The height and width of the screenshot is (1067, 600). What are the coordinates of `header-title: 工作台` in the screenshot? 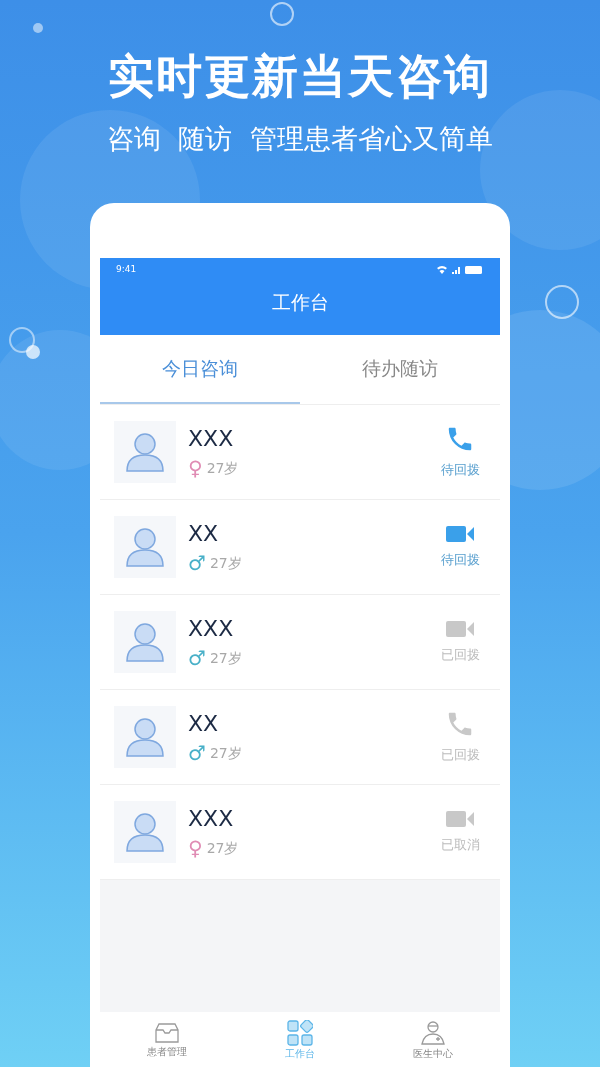 It's located at (300, 302).